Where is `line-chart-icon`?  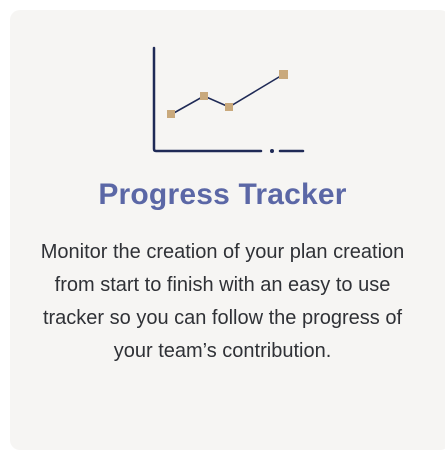
line-chart-icon is located at coordinates (228, 103).